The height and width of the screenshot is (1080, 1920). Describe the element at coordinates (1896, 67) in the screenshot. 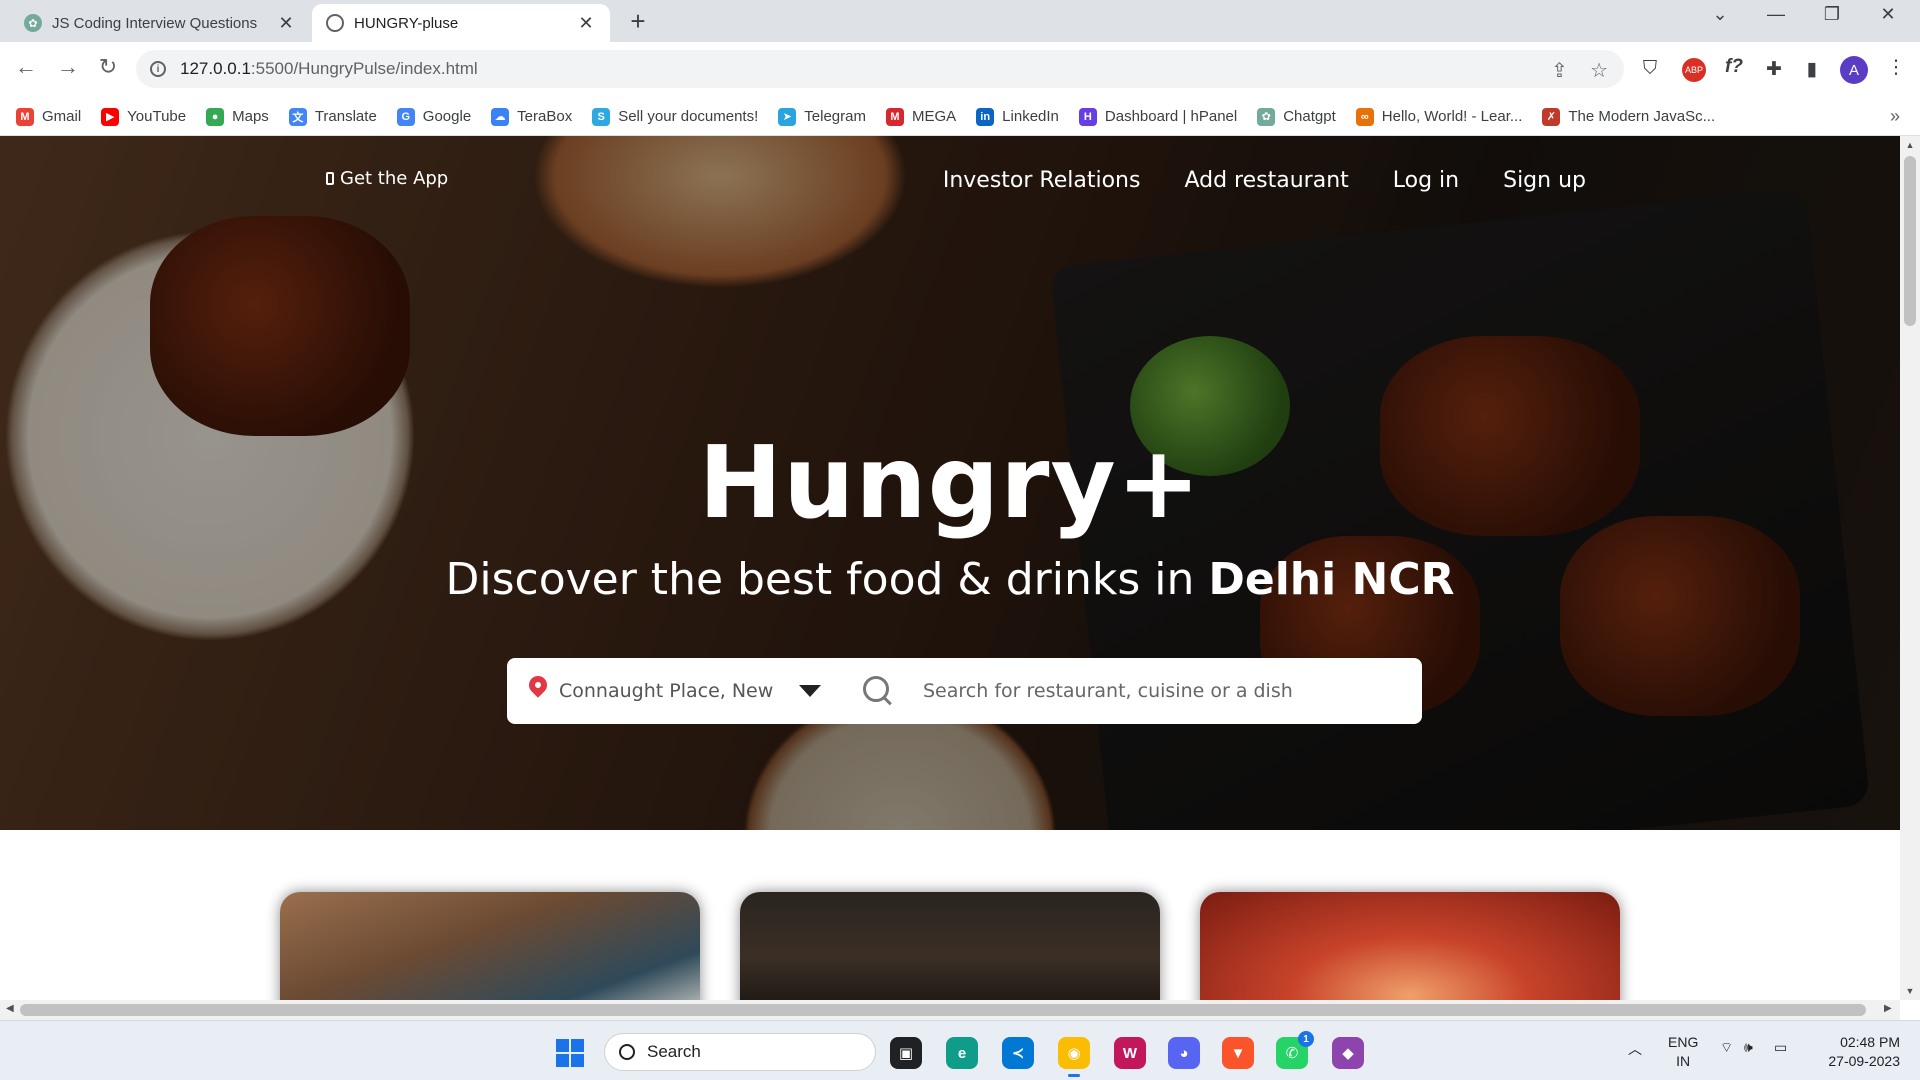

I see `chrome-menu-icon: ⋮` at that location.